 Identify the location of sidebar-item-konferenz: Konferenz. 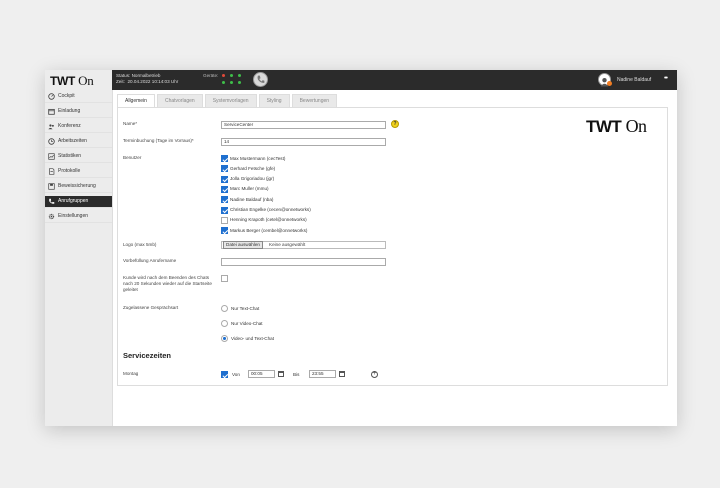
(78, 127).